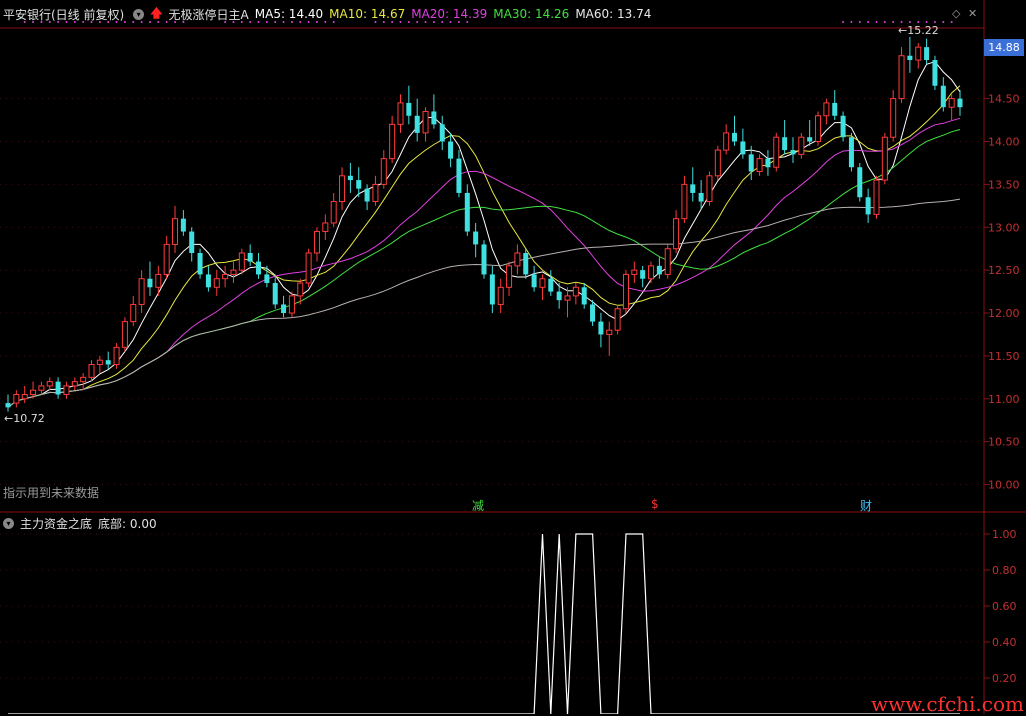  Describe the element at coordinates (1004, 606) in the screenshot. I see `sub-tick-label: 0.60` at that location.